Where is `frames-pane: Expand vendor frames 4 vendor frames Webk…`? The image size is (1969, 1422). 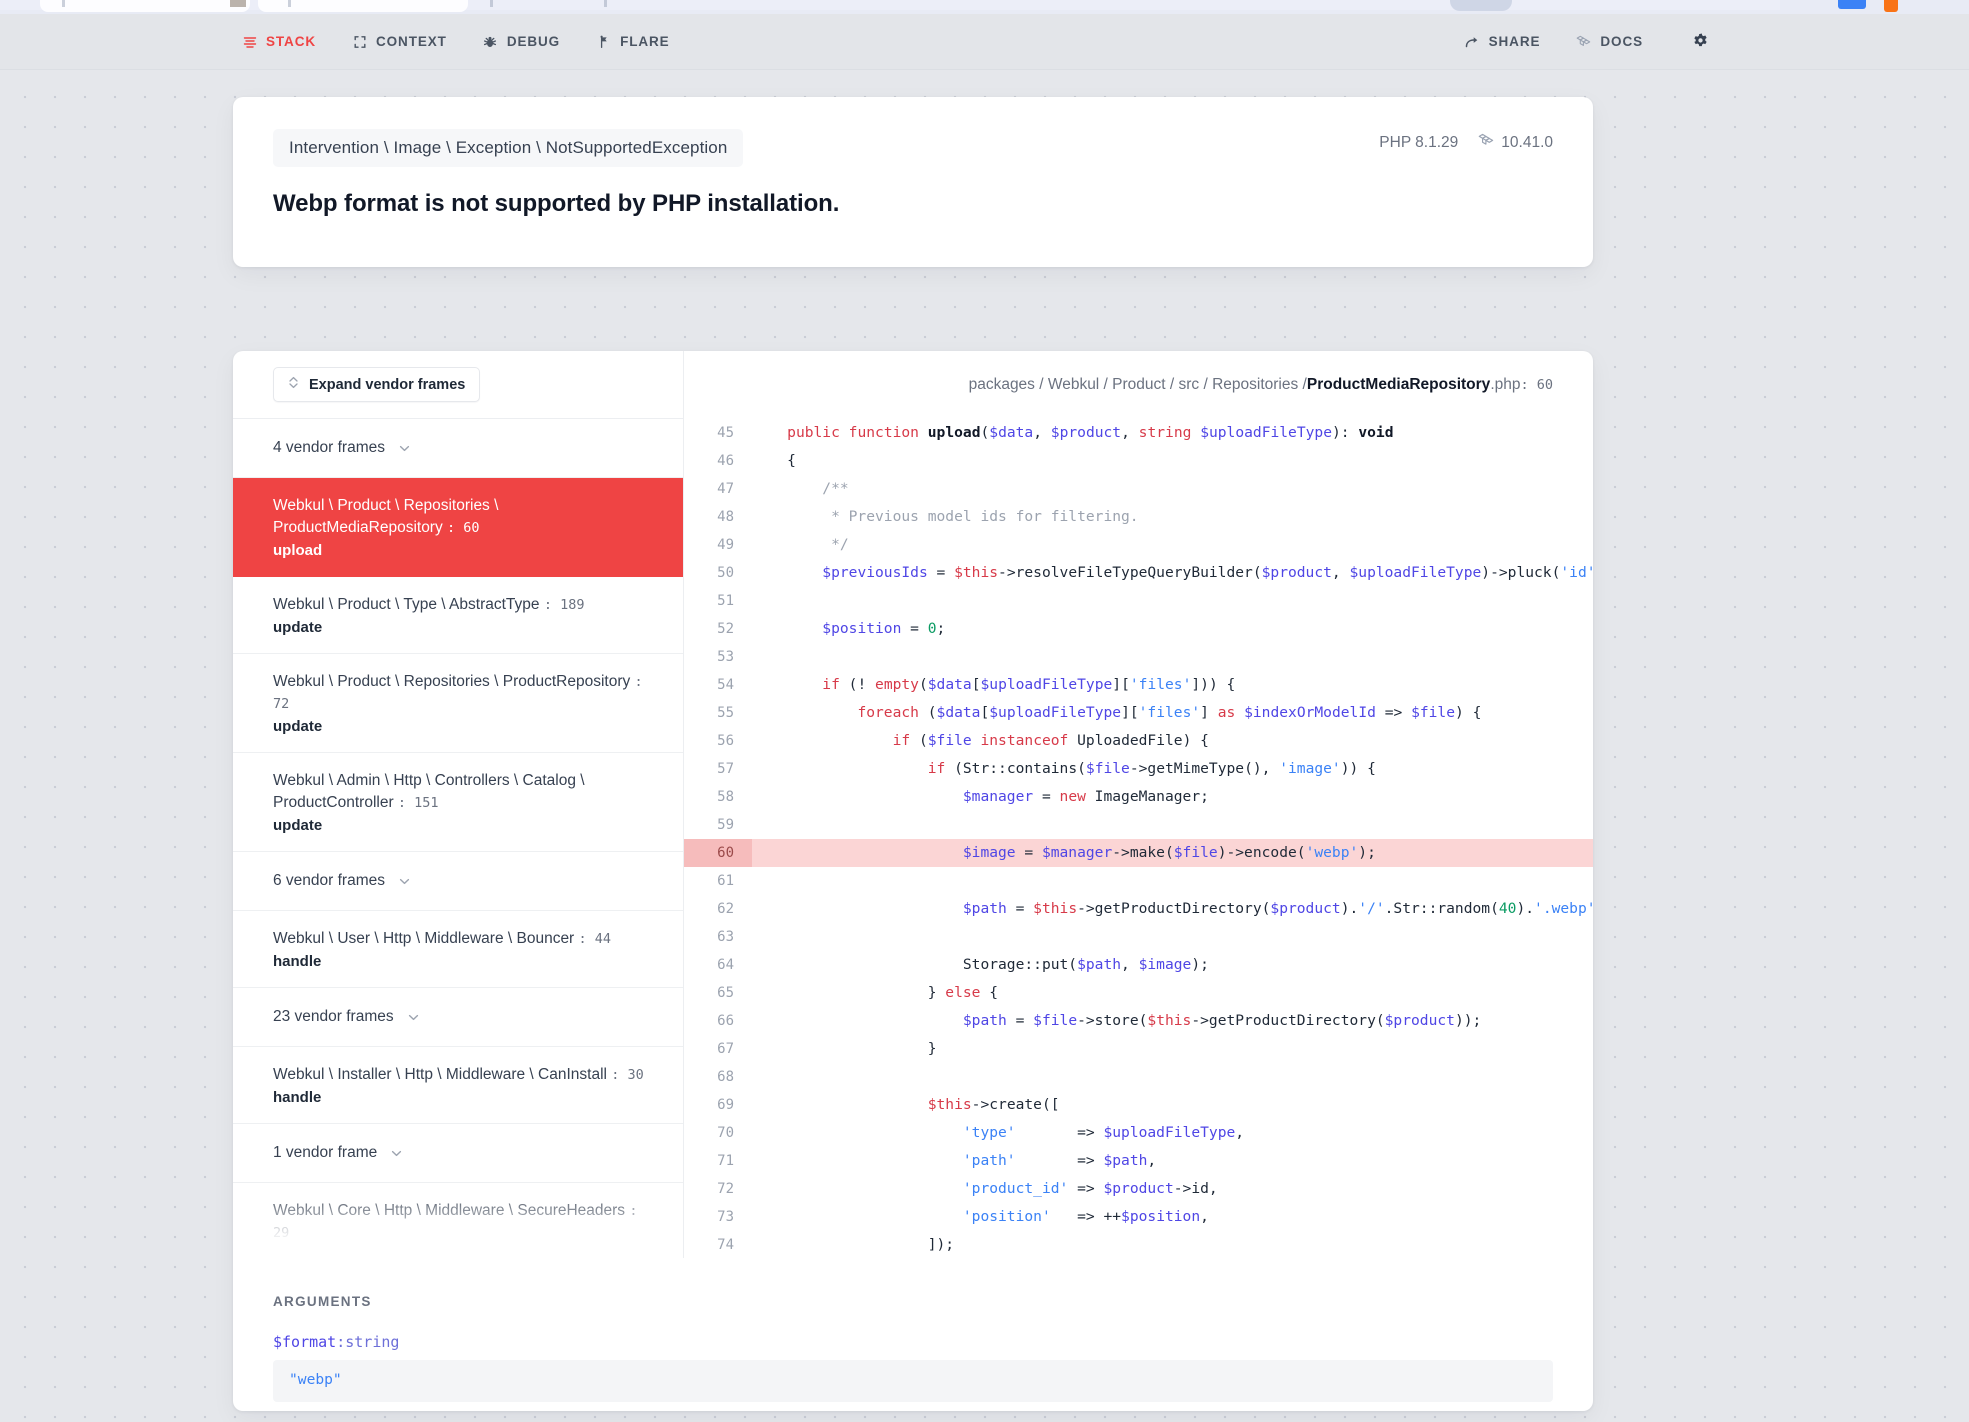
frames-pane: Expand vendor frames 4 vendor frames Webk… is located at coordinates (458, 804).